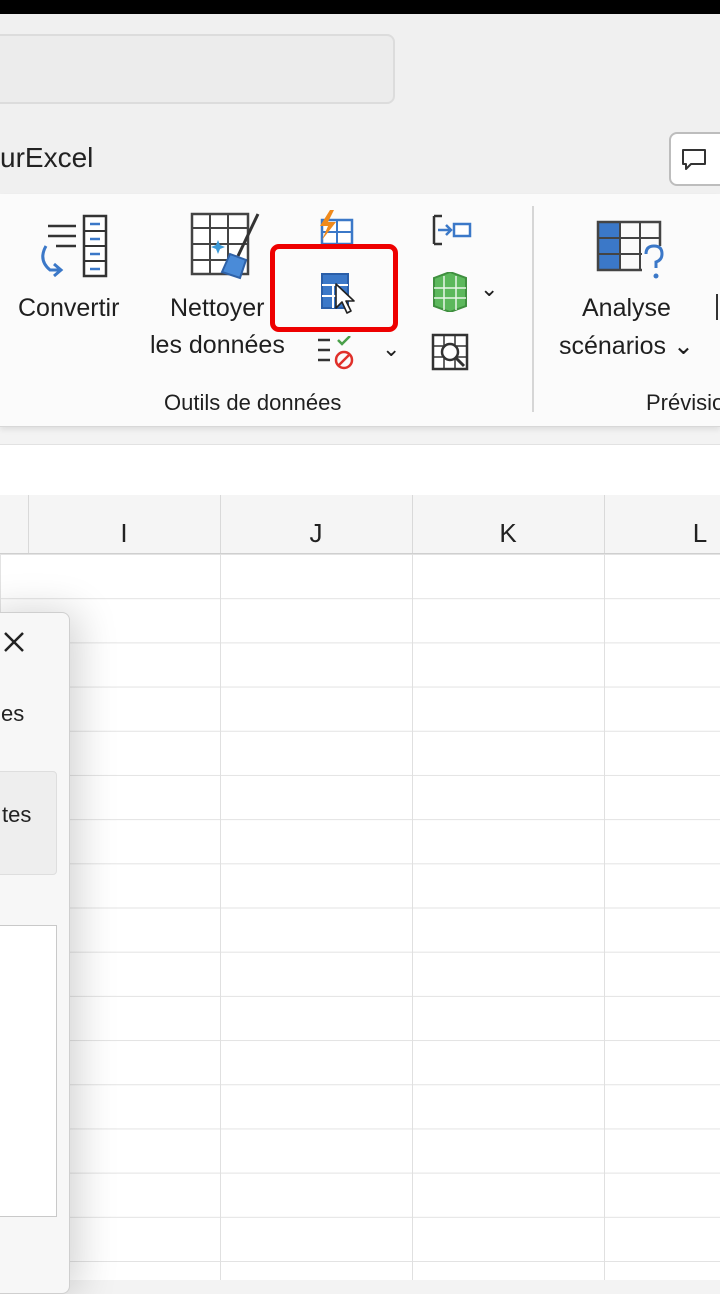 This screenshot has height=1294, width=720. Describe the element at coordinates (14, 642) in the screenshot. I see `close-icon` at that location.